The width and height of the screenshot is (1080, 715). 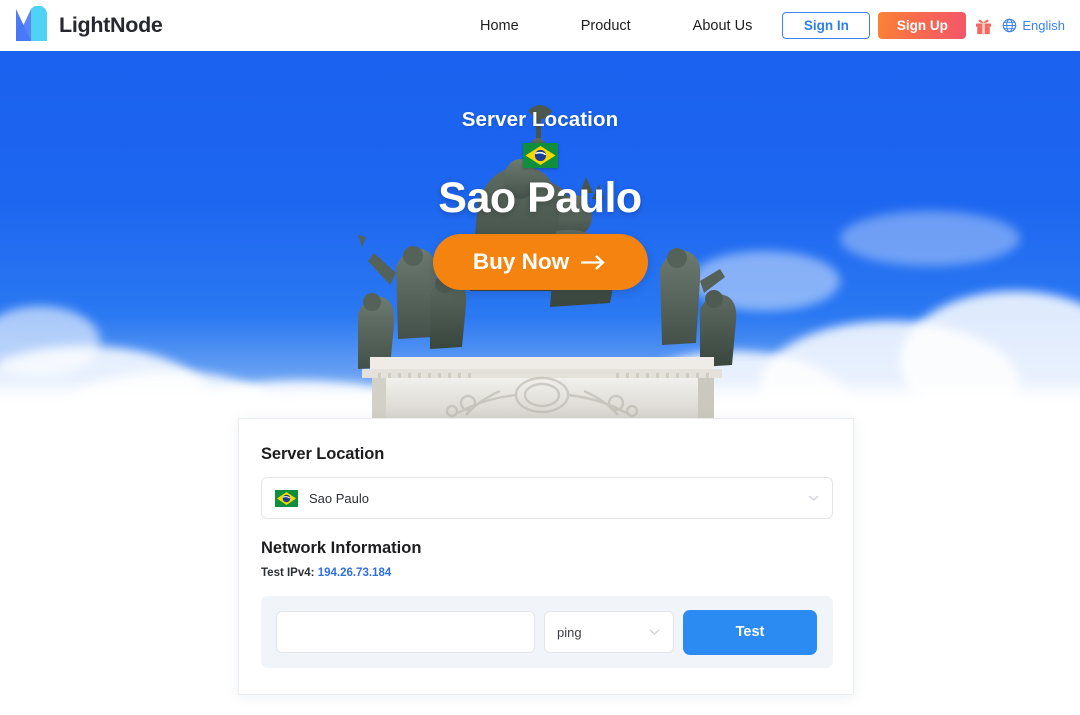 What do you see at coordinates (569, 632) in the screenshot?
I see `test-method-value: ping` at bounding box center [569, 632].